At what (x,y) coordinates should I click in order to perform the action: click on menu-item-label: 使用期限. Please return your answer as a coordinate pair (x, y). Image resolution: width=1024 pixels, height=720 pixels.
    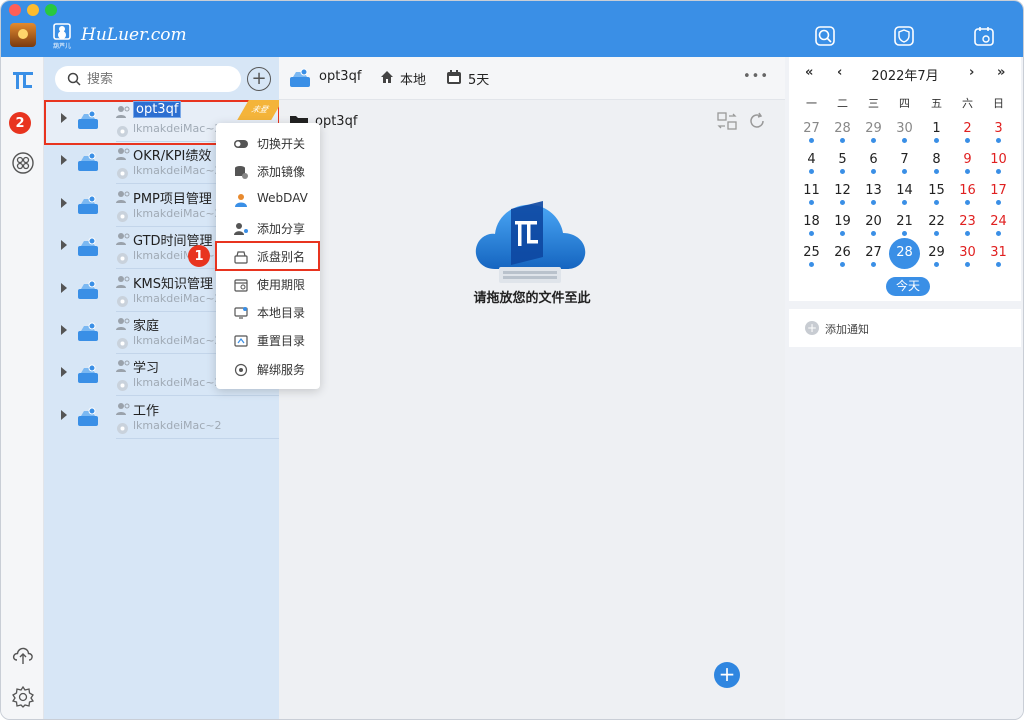
    Looking at the image, I should click on (281, 285).